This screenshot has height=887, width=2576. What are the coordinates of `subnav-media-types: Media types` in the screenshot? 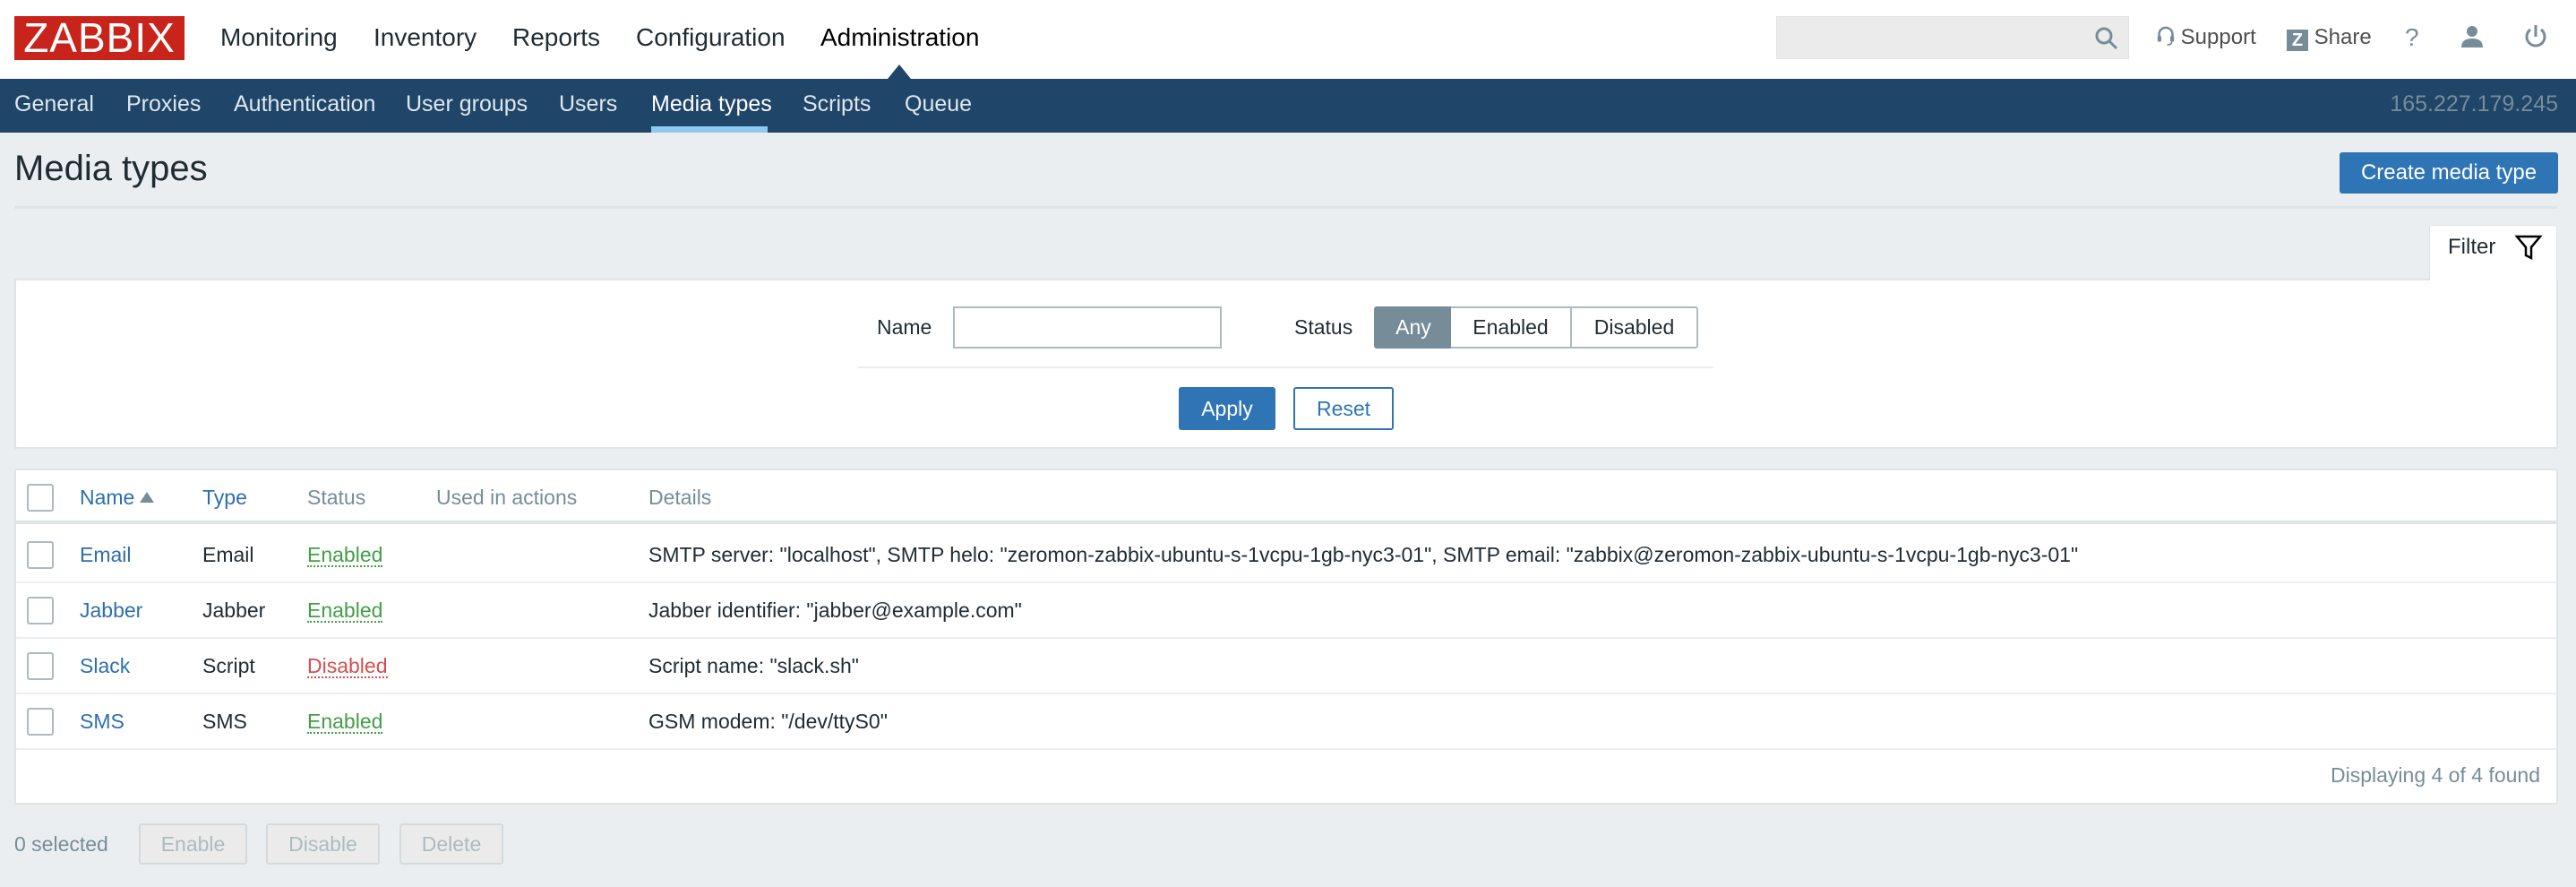 It's located at (711, 106).